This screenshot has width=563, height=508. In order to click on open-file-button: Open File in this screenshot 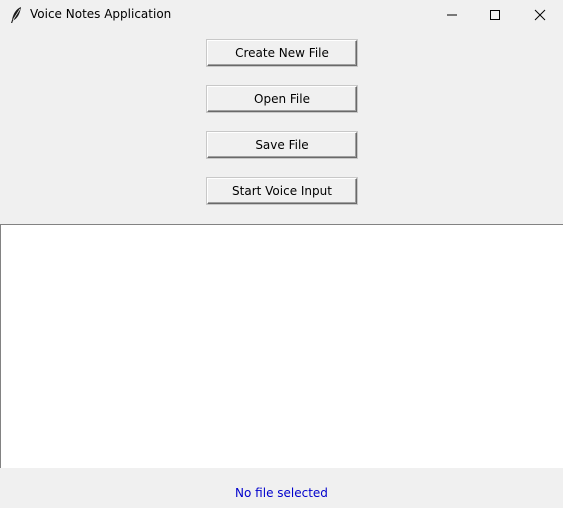, I will do `click(282, 99)`.